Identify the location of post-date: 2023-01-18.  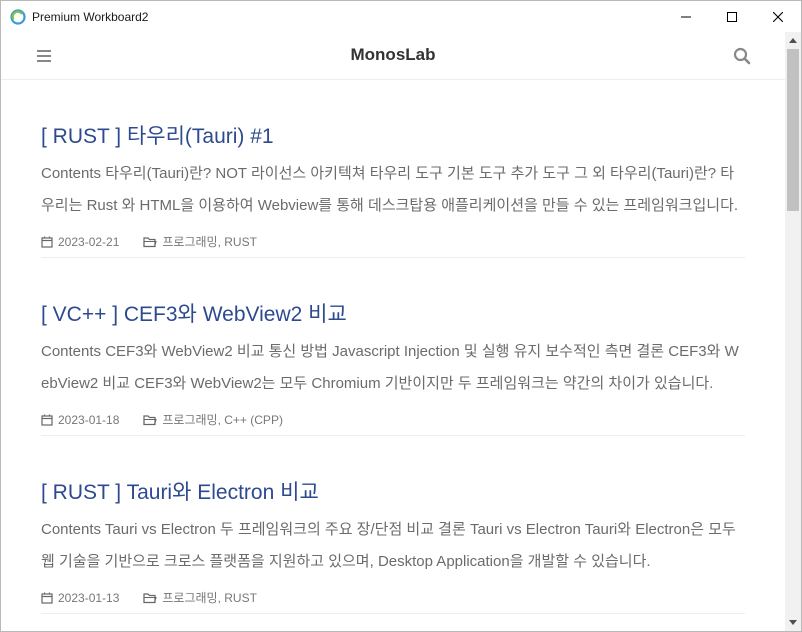
(80, 420).